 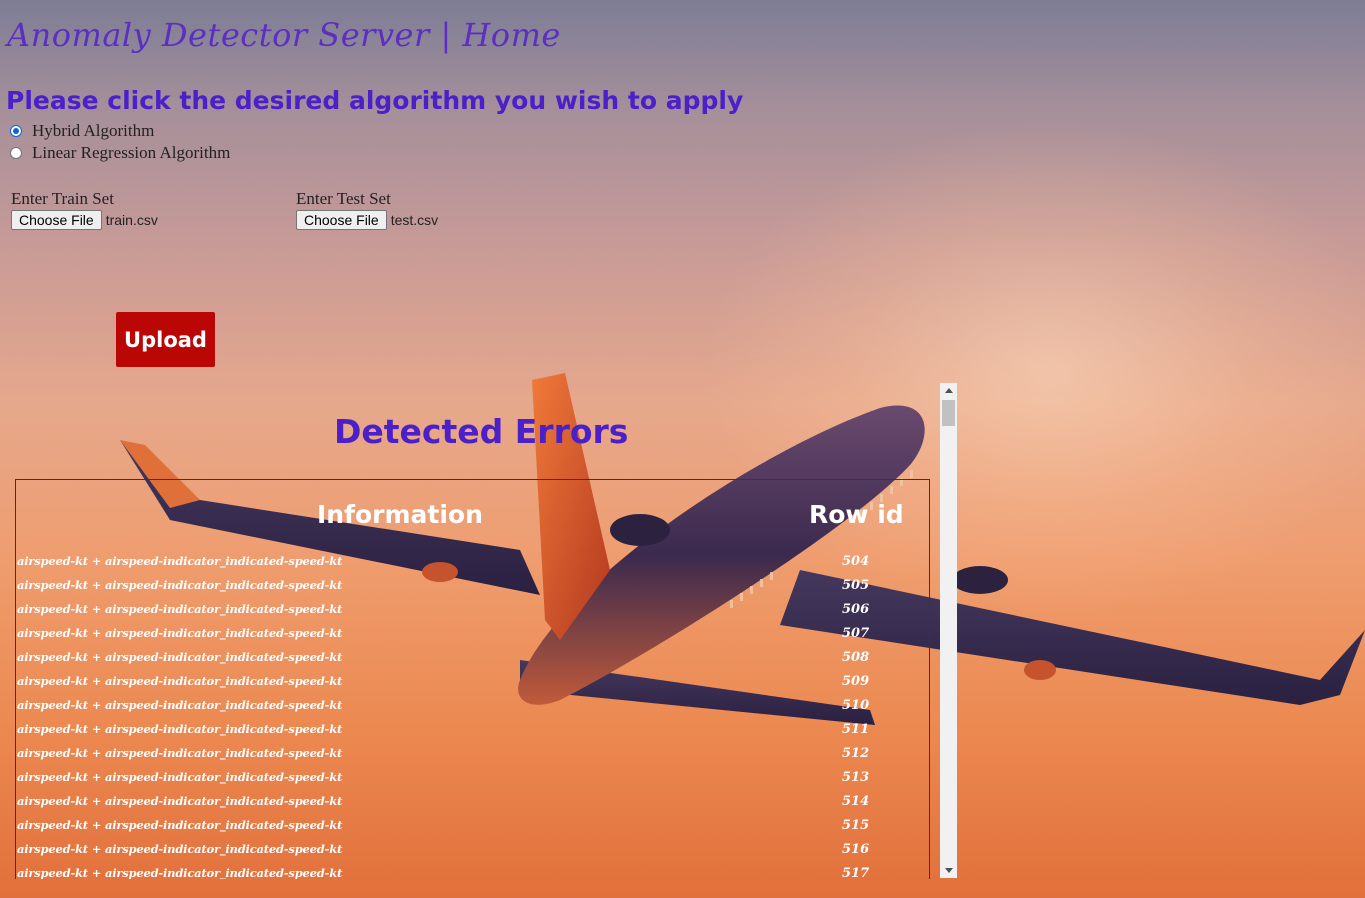 What do you see at coordinates (16, 131) in the screenshot?
I see `radio-button-checked` at bounding box center [16, 131].